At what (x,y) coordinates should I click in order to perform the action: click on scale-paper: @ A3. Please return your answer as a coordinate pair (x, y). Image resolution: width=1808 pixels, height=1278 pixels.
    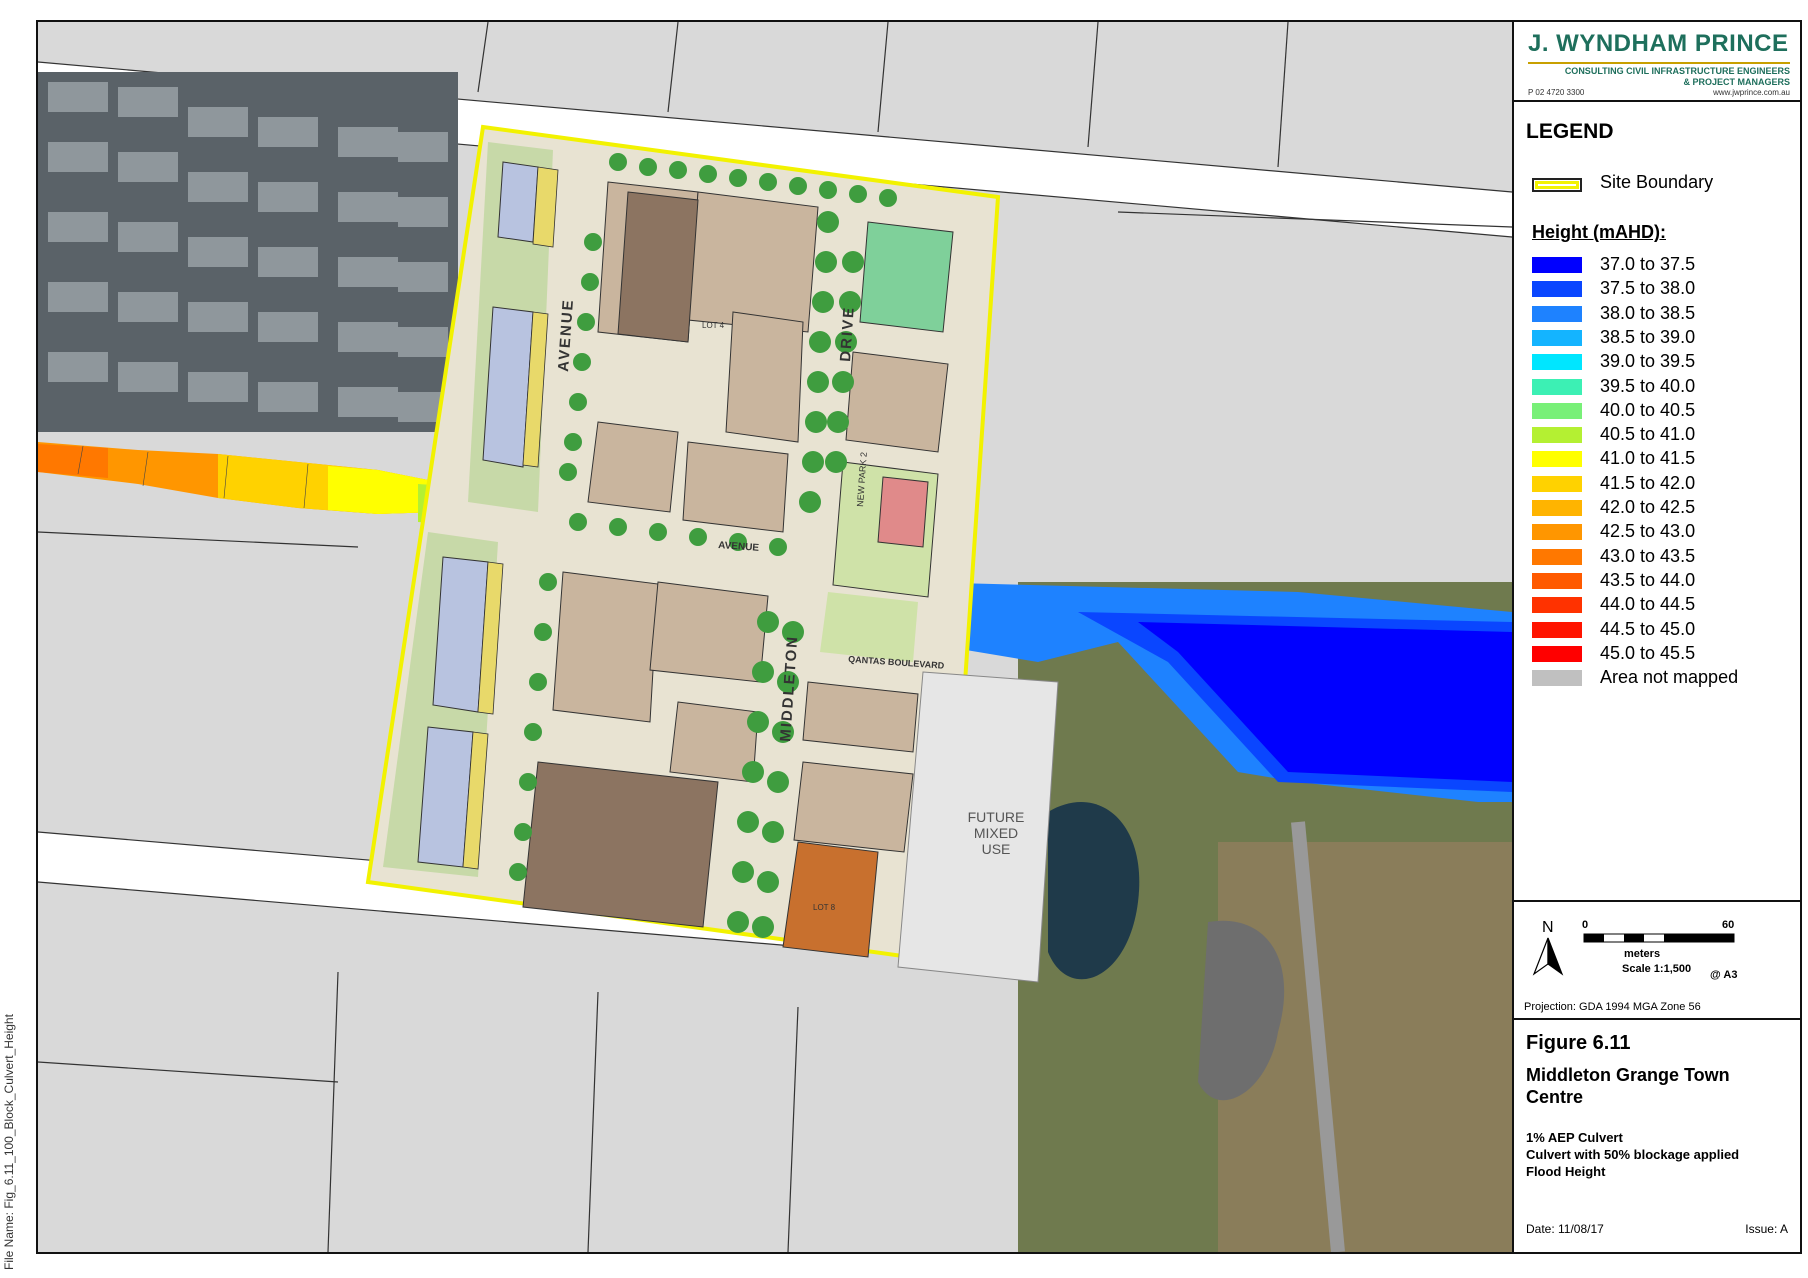
    Looking at the image, I should click on (1723, 975).